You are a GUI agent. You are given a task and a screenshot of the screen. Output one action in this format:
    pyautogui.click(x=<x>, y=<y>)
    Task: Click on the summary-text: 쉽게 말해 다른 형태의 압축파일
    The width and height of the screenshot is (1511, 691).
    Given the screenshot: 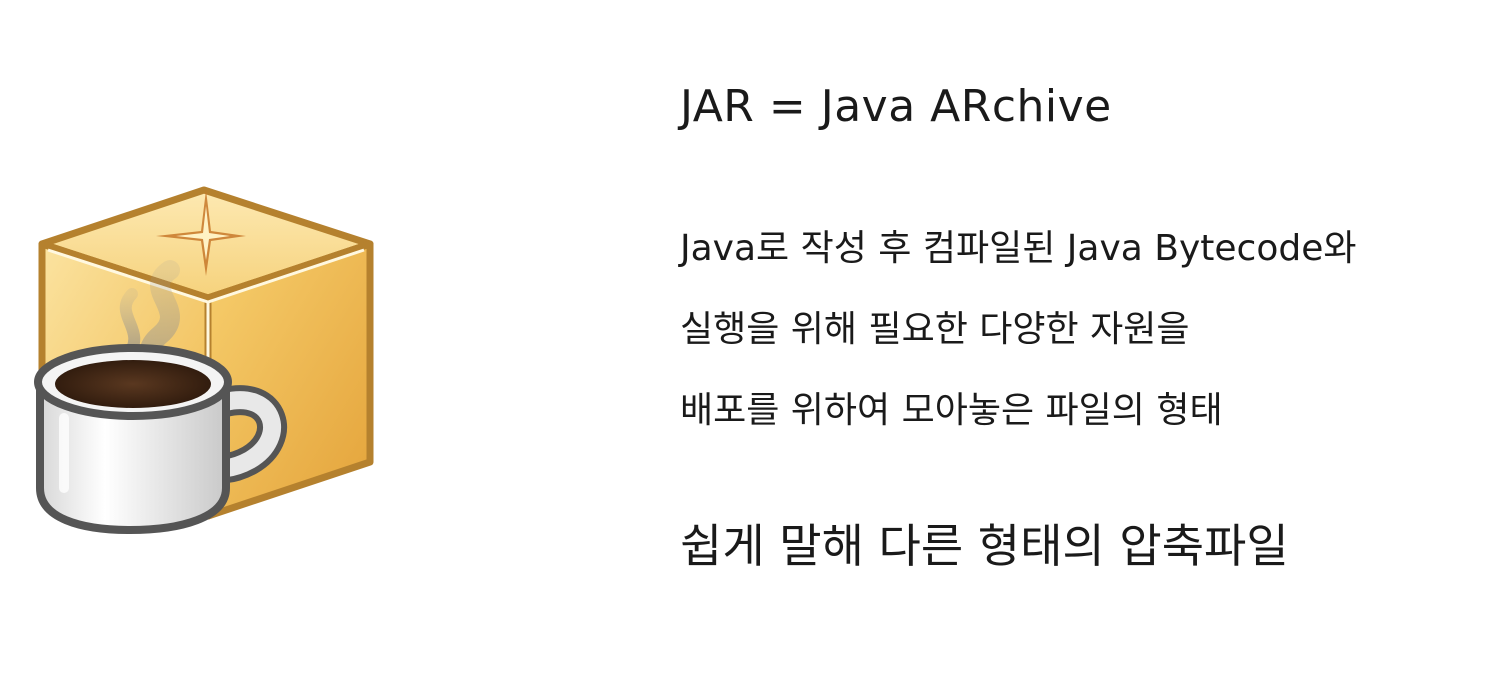 What is the action you would take?
    pyautogui.click(x=984, y=546)
    